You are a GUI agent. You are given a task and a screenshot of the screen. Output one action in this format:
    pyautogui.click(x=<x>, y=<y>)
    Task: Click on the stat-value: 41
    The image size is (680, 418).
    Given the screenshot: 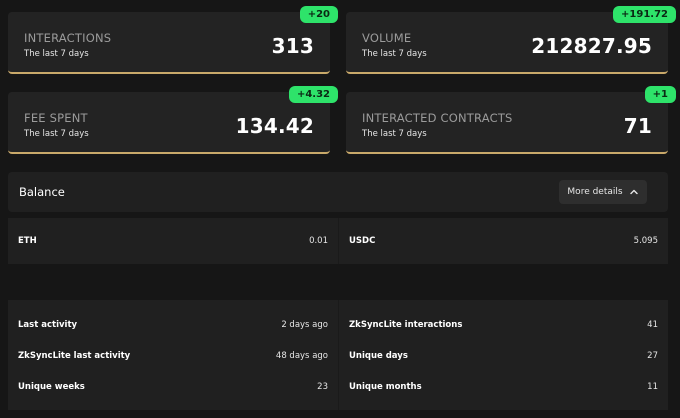 What is the action you would take?
    pyautogui.click(x=652, y=325)
    